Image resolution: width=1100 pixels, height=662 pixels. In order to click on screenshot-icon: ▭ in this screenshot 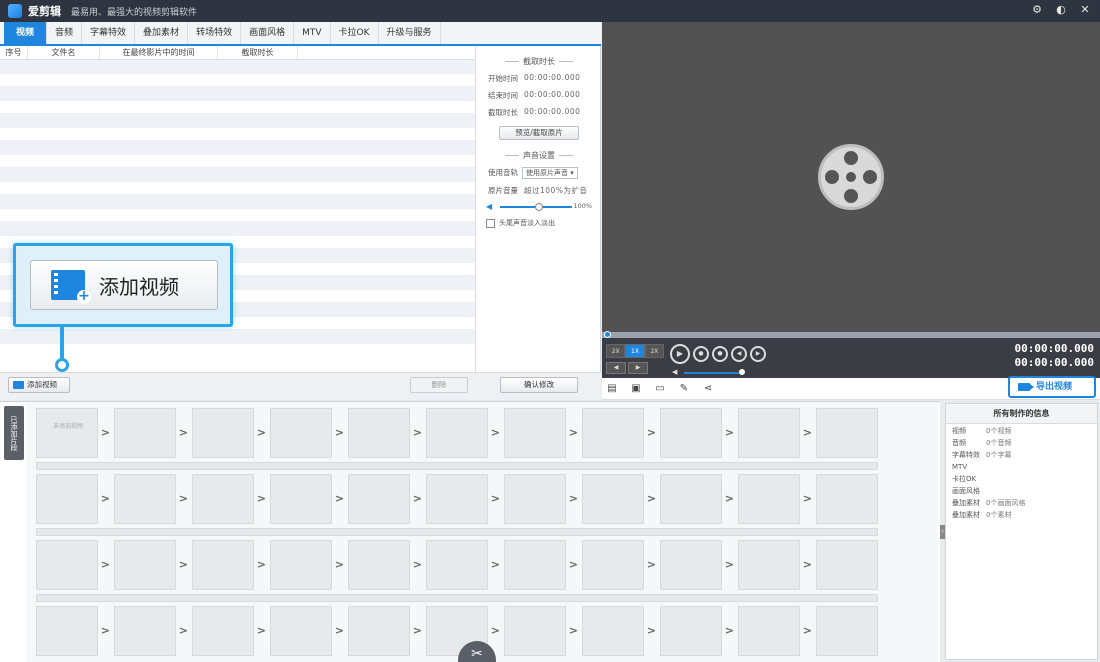, I will do `click(660, 389)`.